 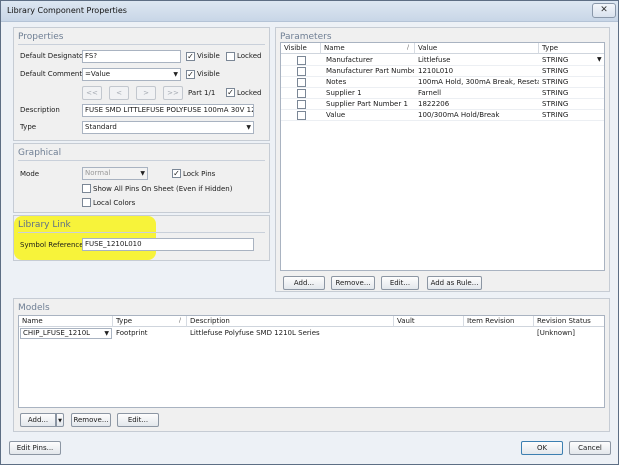 I want to click on mode-label: Mode, so click(x=30, y=174).